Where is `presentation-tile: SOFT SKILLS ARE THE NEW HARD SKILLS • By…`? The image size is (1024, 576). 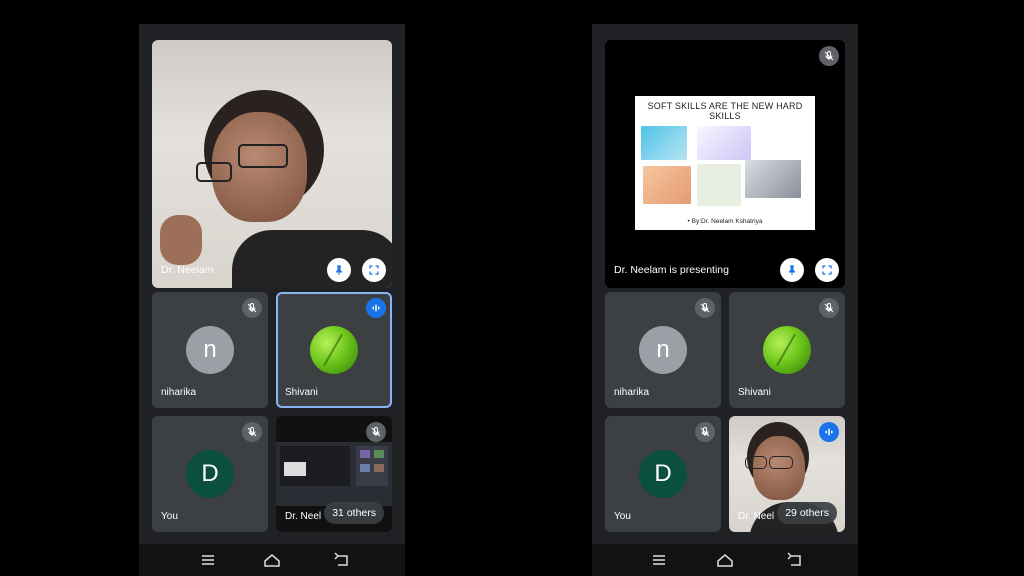
presentation-tile: SOFT SKILLS ARE THE NEW HARD SKILLS • By… is located at coordinates (725, 164).